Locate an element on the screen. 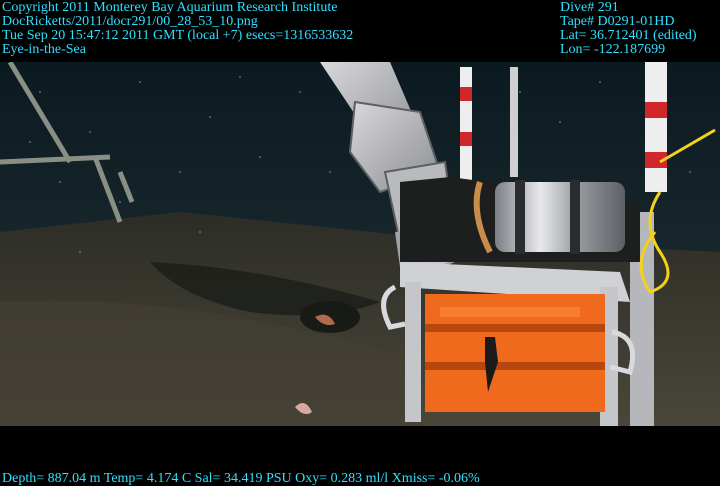 Image resolution: width=720 pixels, height=486 pixels. overlay-longitude: Lon= -122.187699 is located at coordinates (613, 49).